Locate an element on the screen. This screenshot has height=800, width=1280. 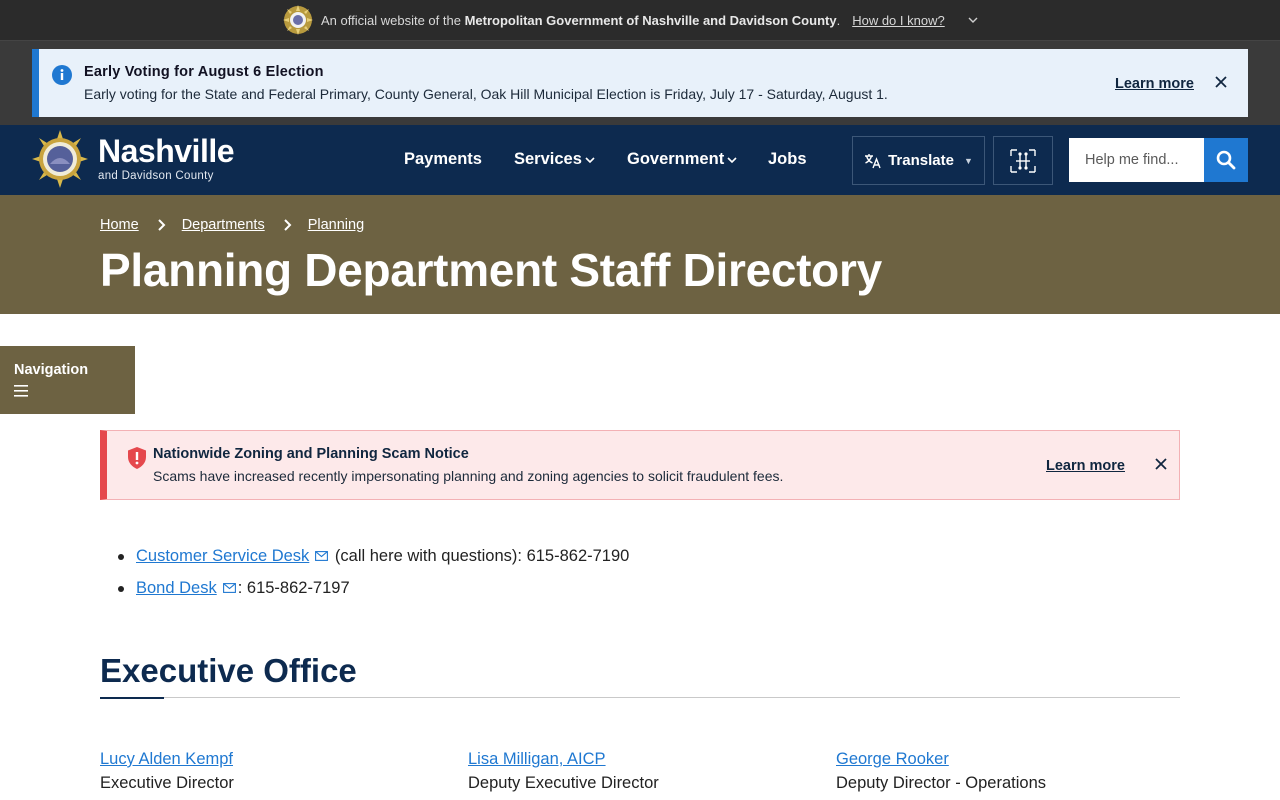
search-button is located at coordinates (1226, 160).